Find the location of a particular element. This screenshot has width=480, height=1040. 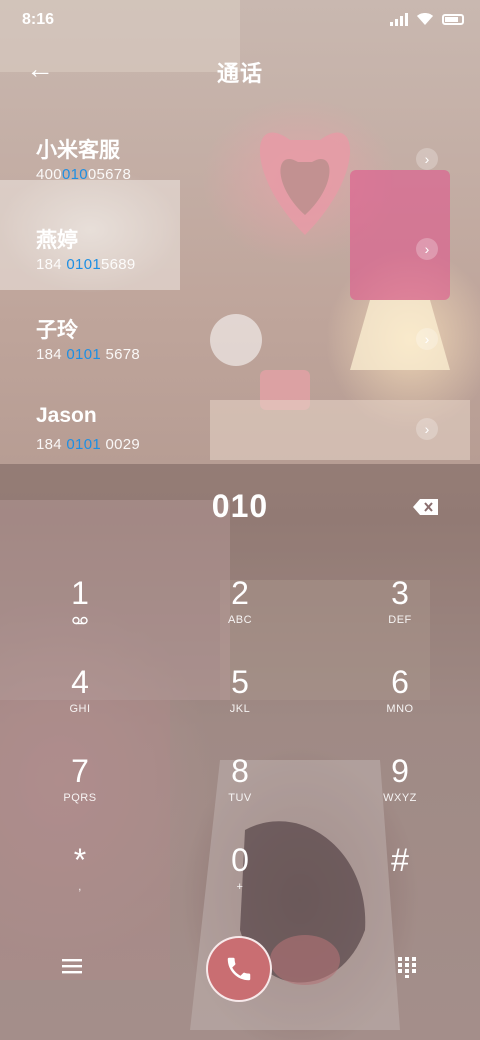

contact-number: 184 01015689 is located at coordinates (86, 264).